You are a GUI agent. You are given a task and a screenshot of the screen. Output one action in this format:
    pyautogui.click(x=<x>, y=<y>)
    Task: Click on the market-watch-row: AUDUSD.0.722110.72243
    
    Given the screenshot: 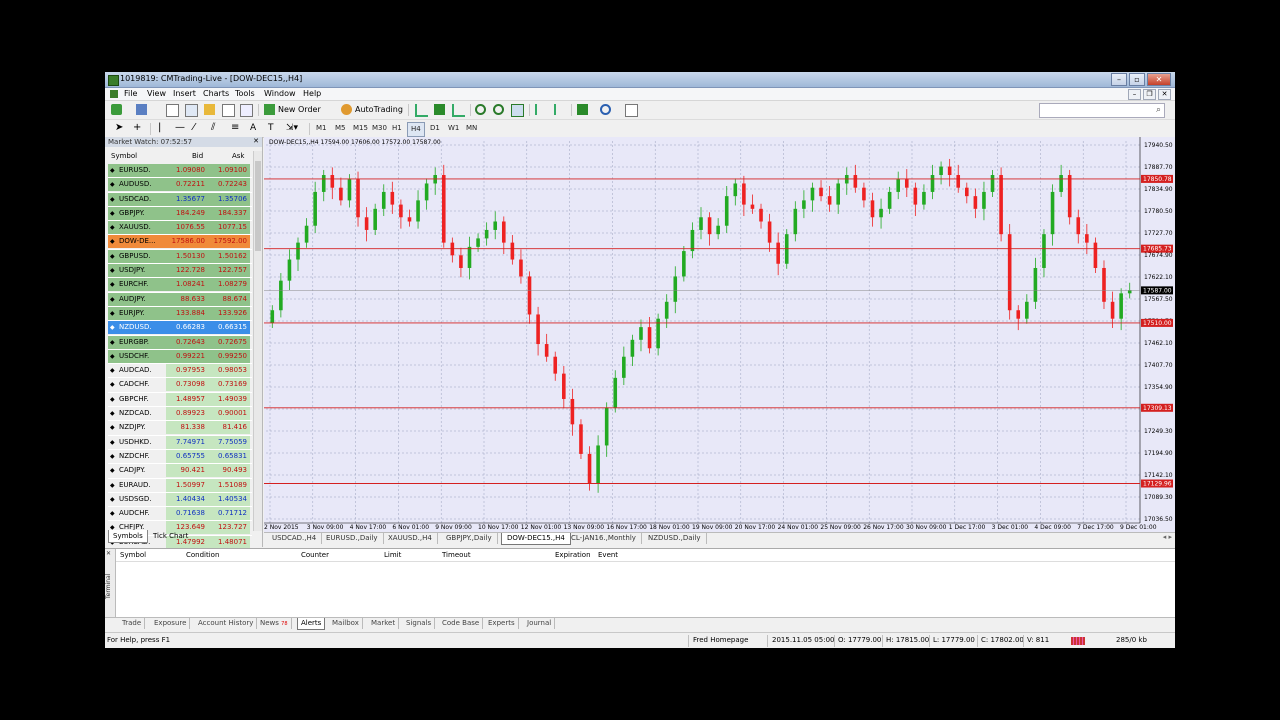 What is the action you would take?
    pyautogui.click(x=180, y=185)
    